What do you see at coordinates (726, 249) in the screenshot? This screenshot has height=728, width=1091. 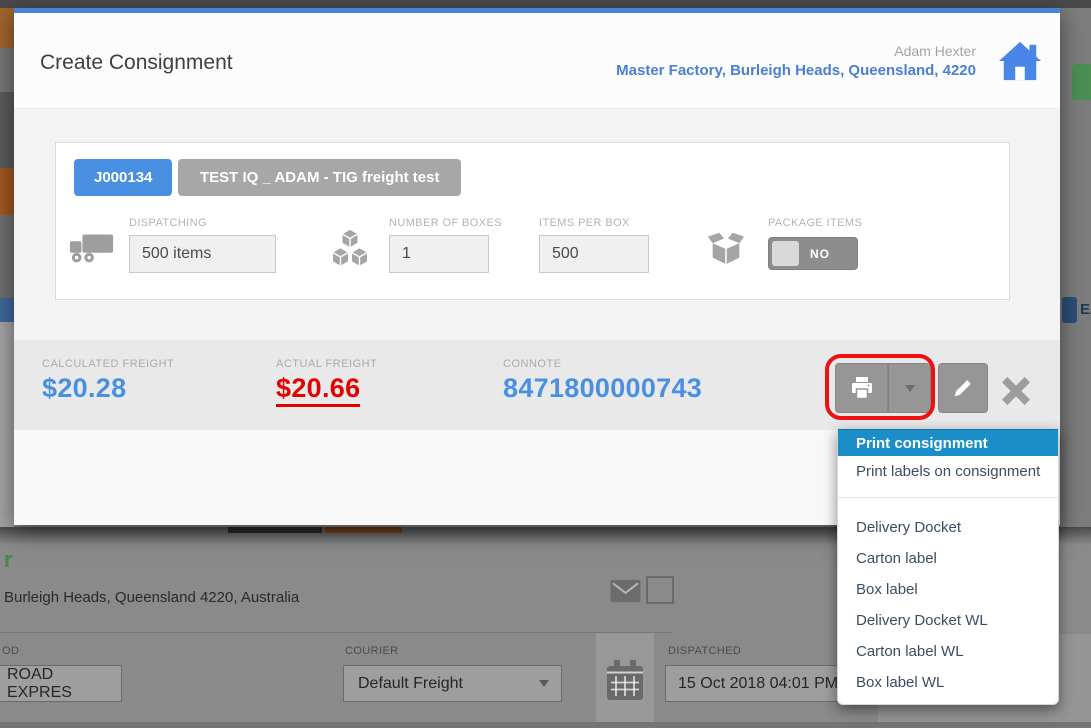 I see `package-icon` at bounding box center [726, 249].